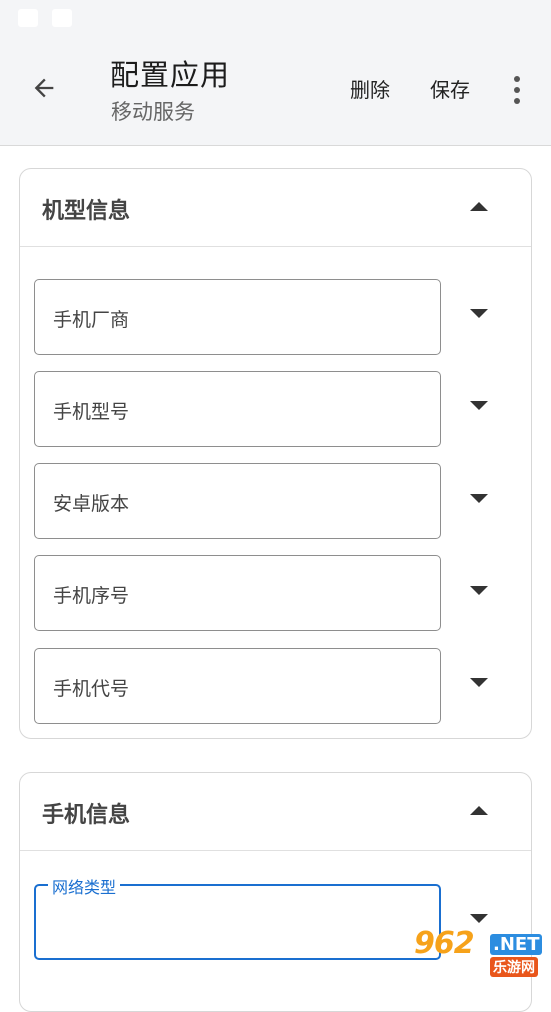 Image resolution: width=551 pixels, height=1012 pixels. What do you see at coordinates (275, 18) in the screenshot?
I see `status-bar` at bounding box center [275, 18].